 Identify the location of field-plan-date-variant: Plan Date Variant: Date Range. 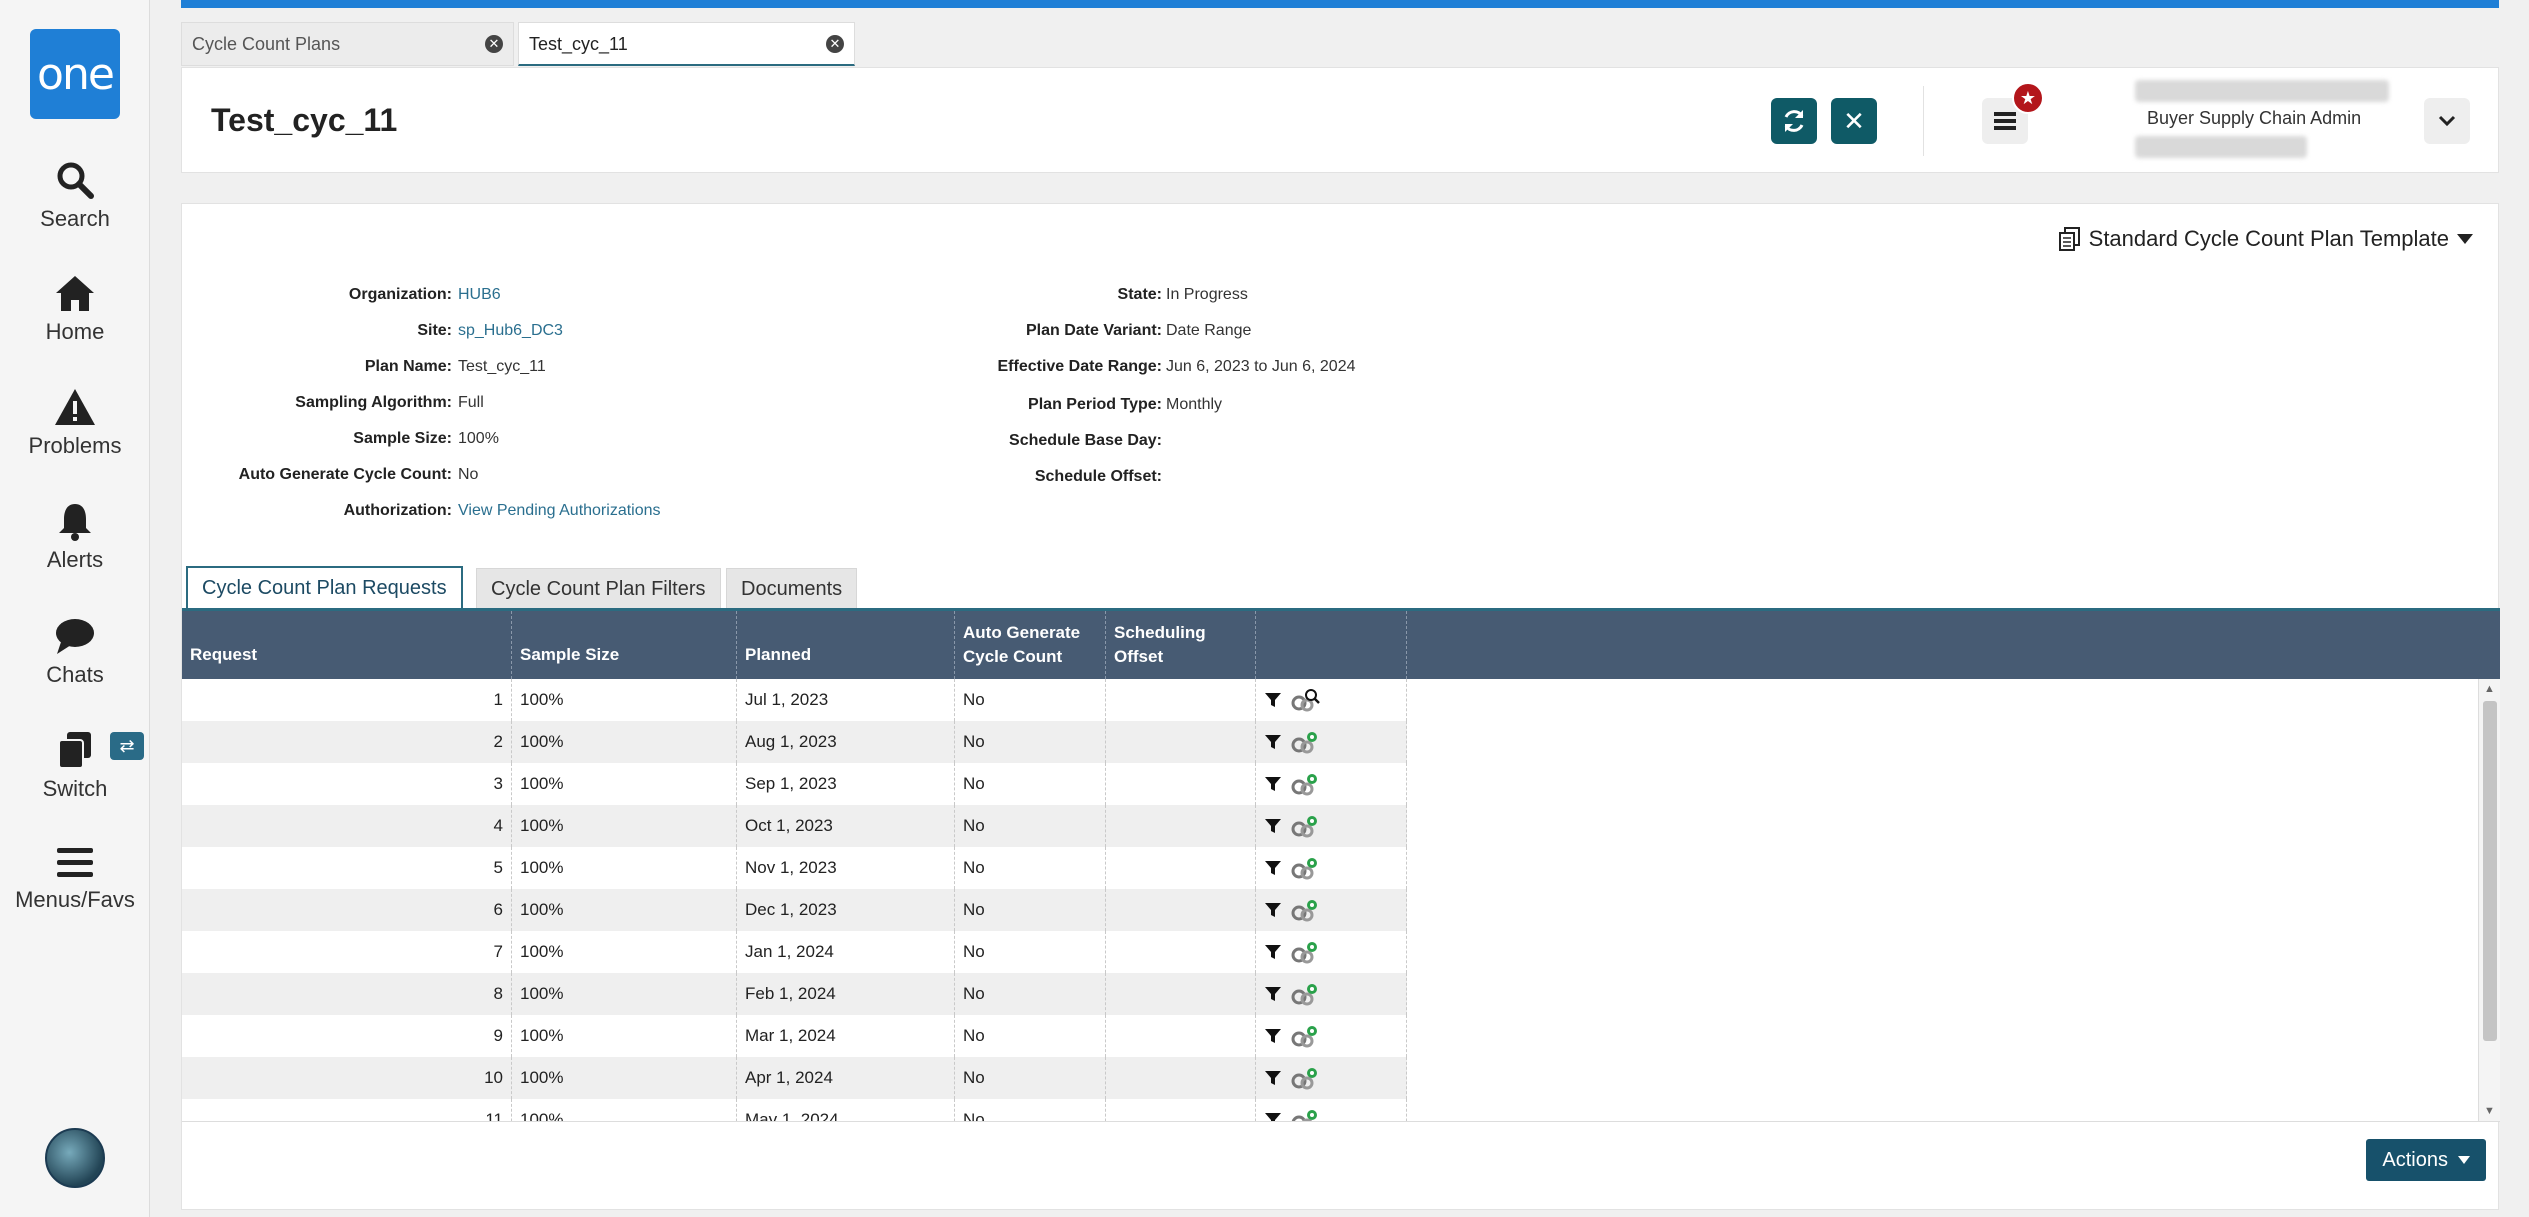
(1332, 331).